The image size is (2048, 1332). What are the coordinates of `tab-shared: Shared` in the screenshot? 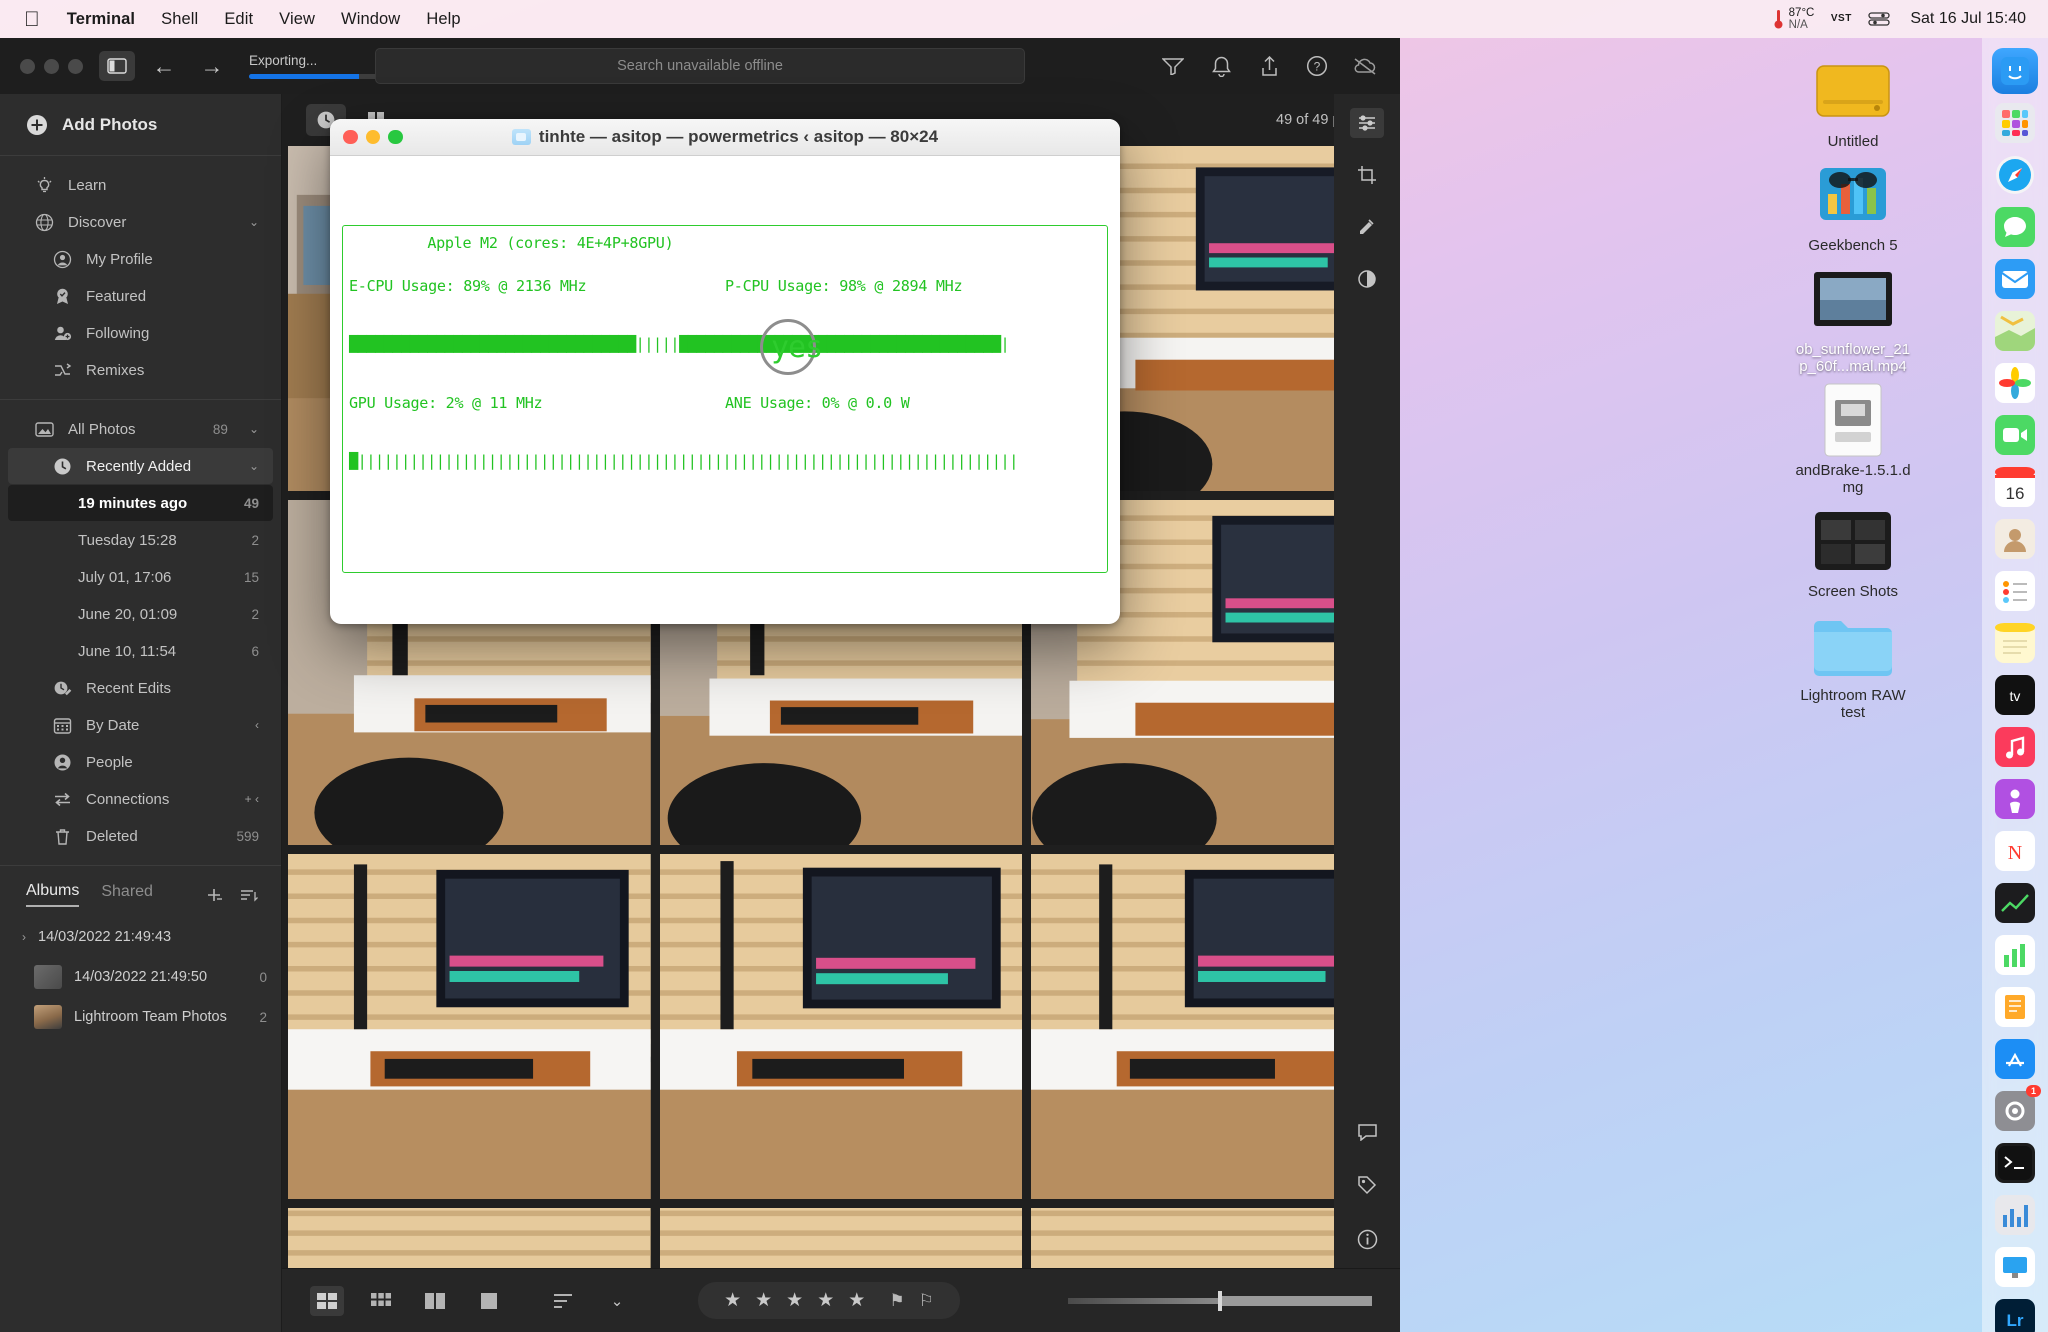 It's located at (127, 894).